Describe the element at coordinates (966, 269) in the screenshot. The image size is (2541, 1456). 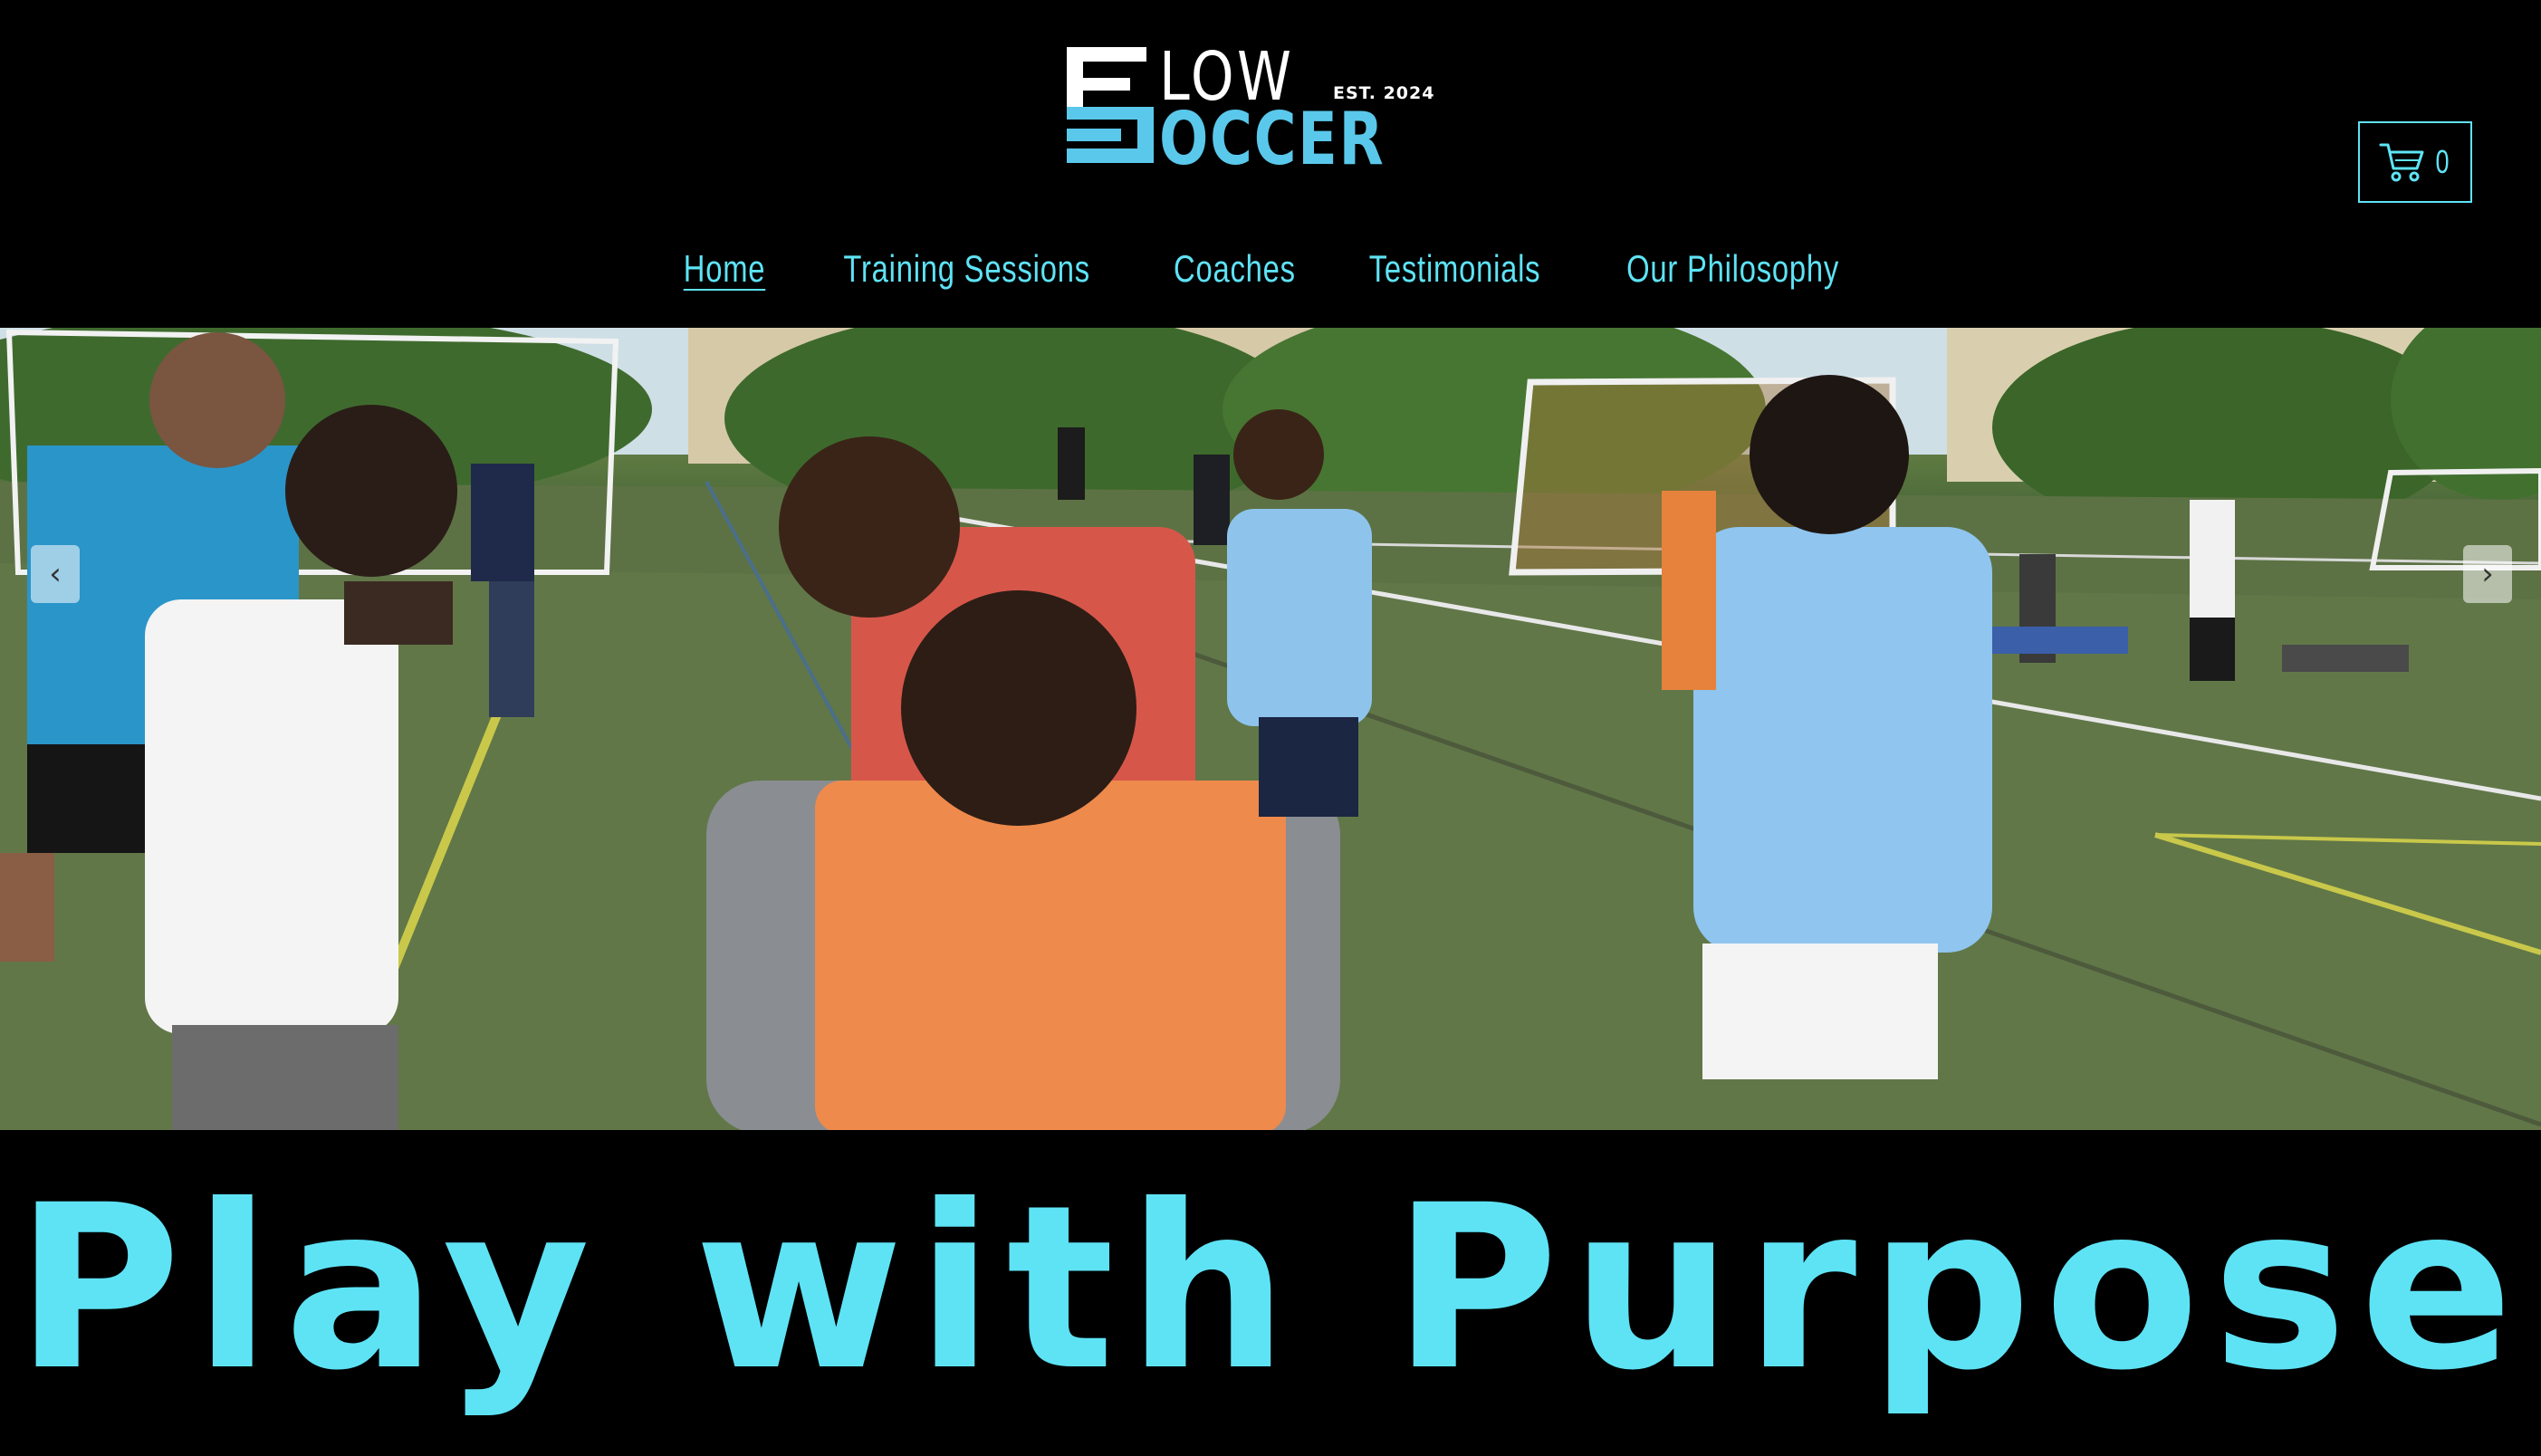
I see `nav-item-training-sessions: Training Sessions` at that location.